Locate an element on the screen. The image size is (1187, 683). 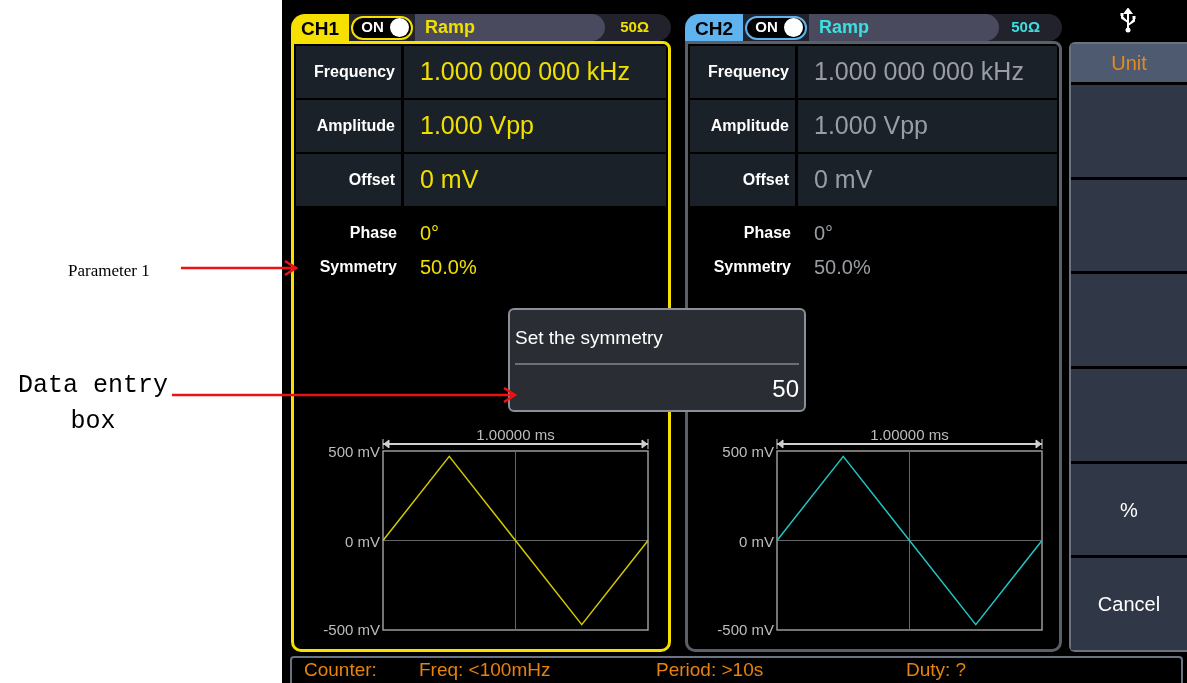
softkey: % is located at coordinates (1129, 509).